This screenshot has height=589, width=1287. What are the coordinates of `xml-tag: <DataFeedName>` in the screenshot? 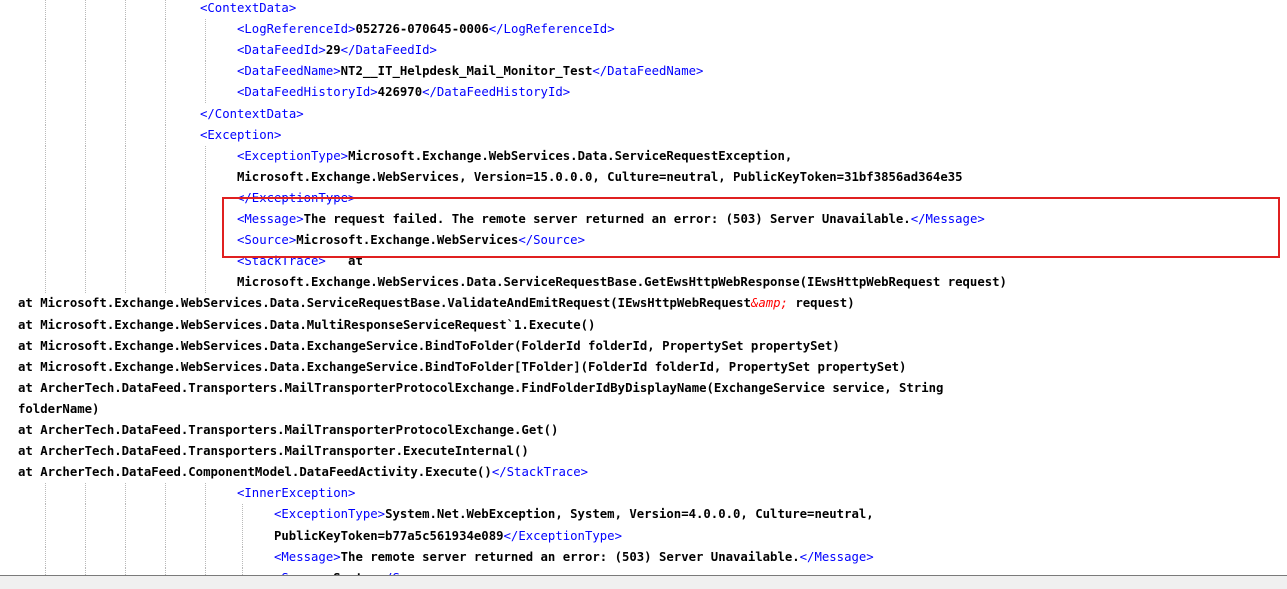 It's located at (289, 71).